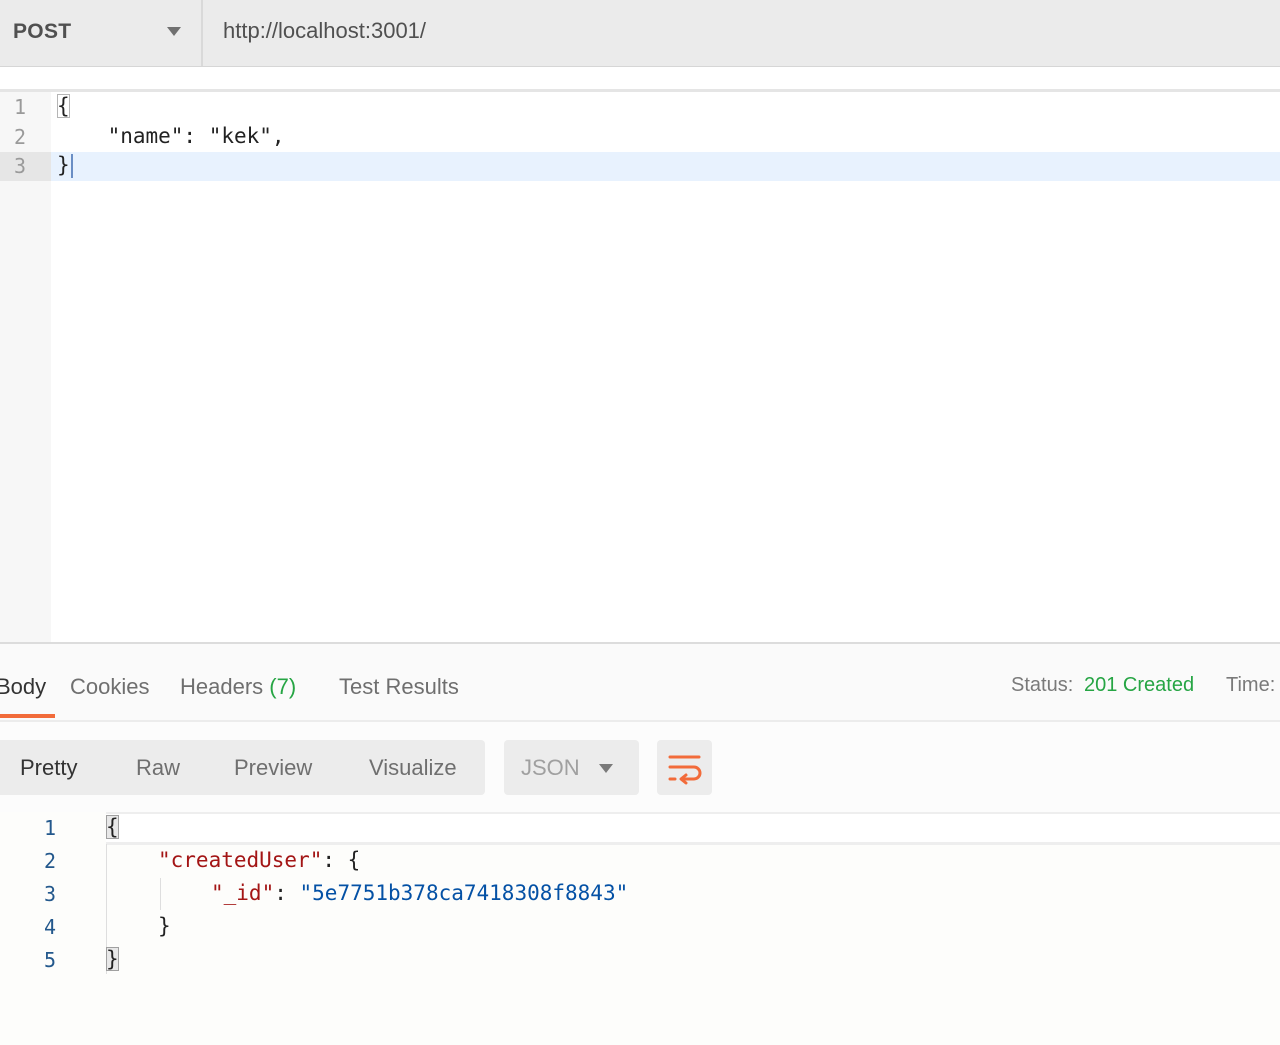 The height and width of the screenshot is (1045, 1280). What do you see at coordinates (640, 767) in the screenshot?
I see `response-toolbar: Pretty Raw Preview Visualize JSON` at bounding box center [640, 767].